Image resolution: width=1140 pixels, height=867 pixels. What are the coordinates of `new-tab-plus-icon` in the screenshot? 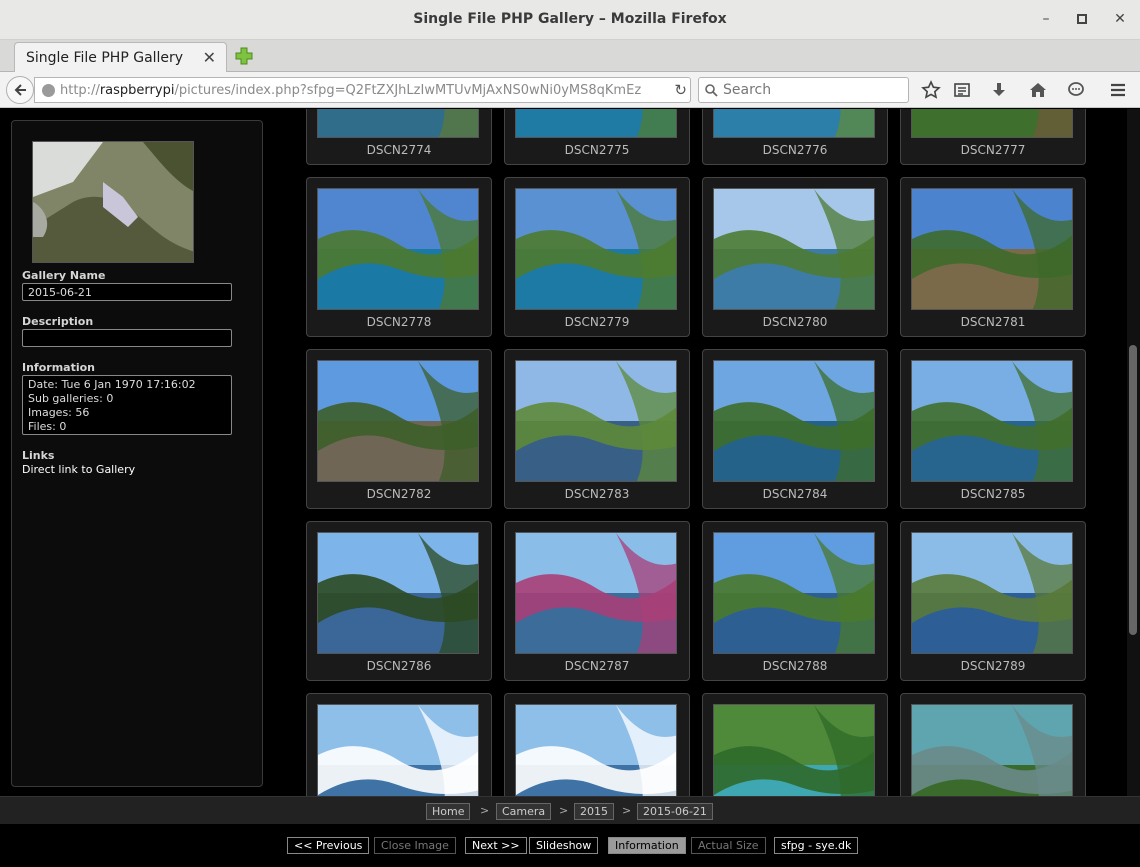 It's located at (244, 56).